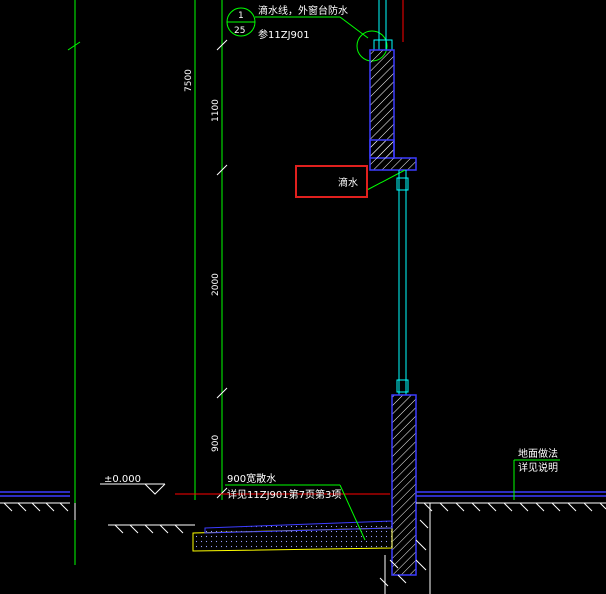 The width and height of the screenshot is (606, 594). Describe the element at coordinates (538, 467) in the screenshot. I see `floor-note-line2: 详见说明` at that location.